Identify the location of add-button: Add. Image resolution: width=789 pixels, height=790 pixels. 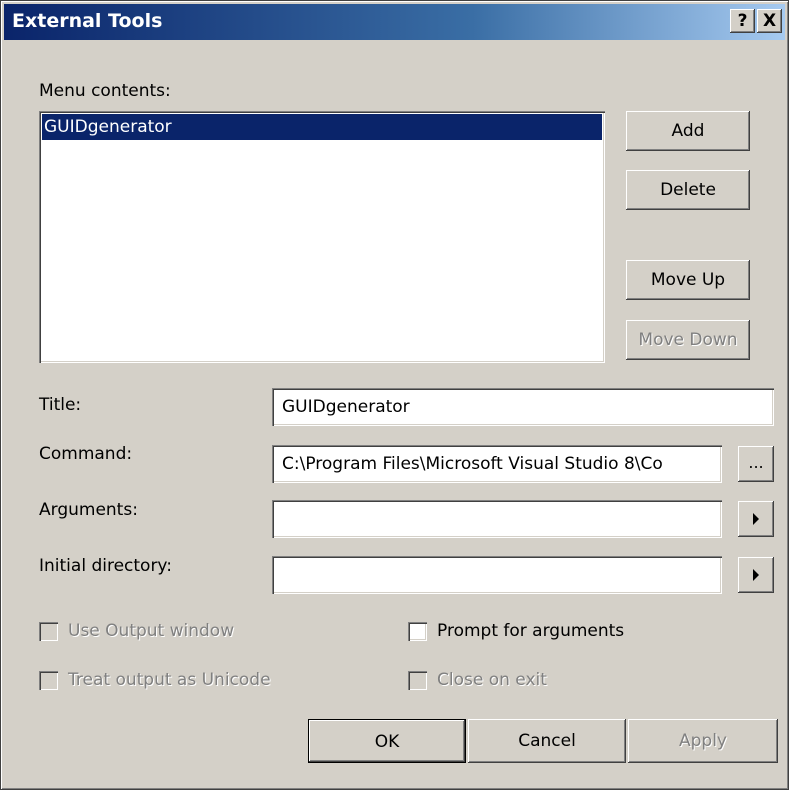
(688, 131).